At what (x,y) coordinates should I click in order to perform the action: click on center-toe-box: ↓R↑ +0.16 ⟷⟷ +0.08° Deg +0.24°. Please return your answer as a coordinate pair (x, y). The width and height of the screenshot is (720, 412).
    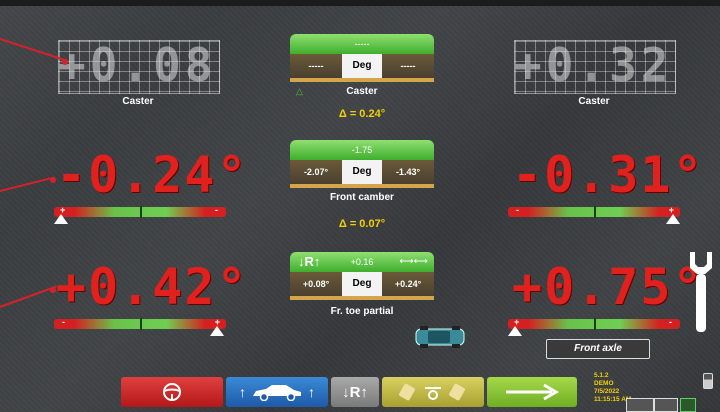
    Looking at the image, I should click on (362, 276).